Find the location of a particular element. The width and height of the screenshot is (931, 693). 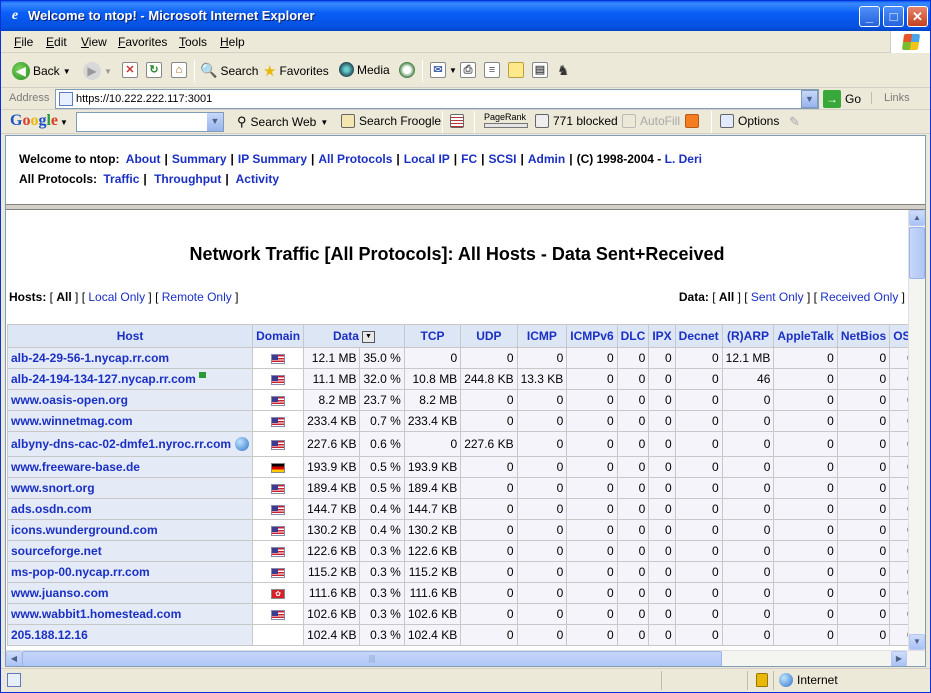

sub-nav-activity: Activity is located at coordinates (257, 179).